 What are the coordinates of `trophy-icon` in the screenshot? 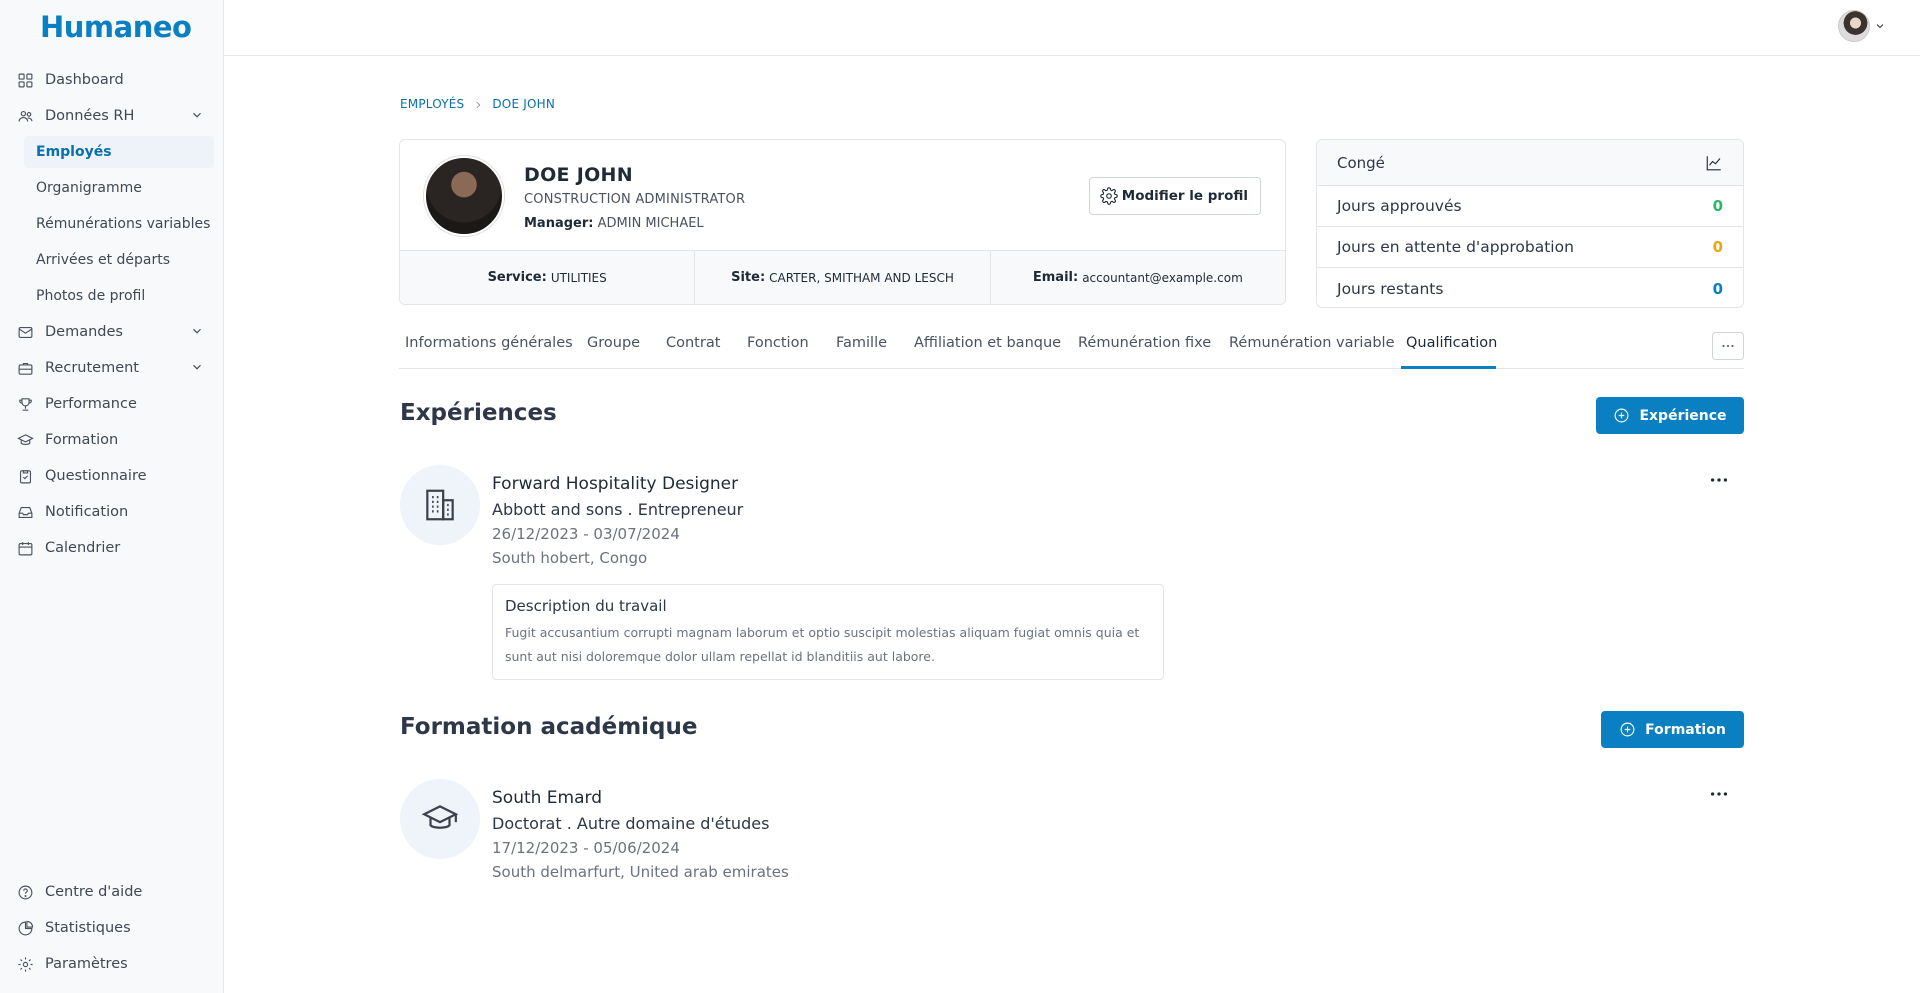 It's located at (25, 404).